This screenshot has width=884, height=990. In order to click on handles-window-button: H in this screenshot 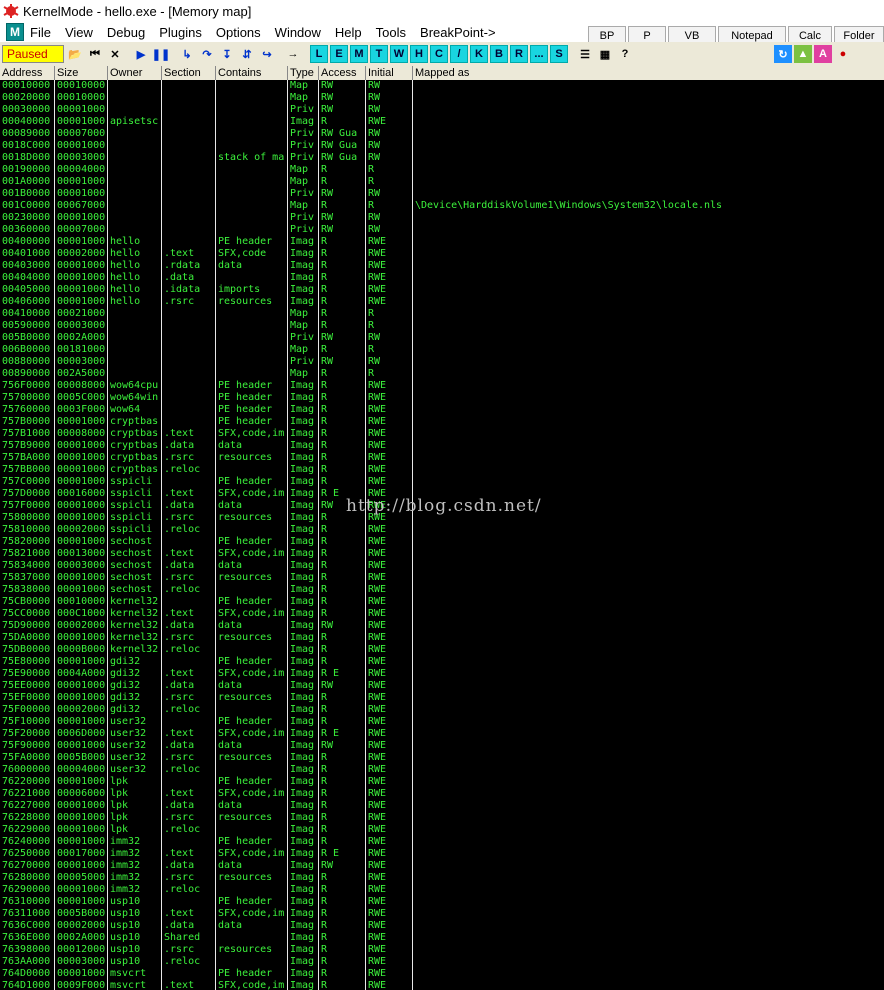, I will do `click(419, 54)`.